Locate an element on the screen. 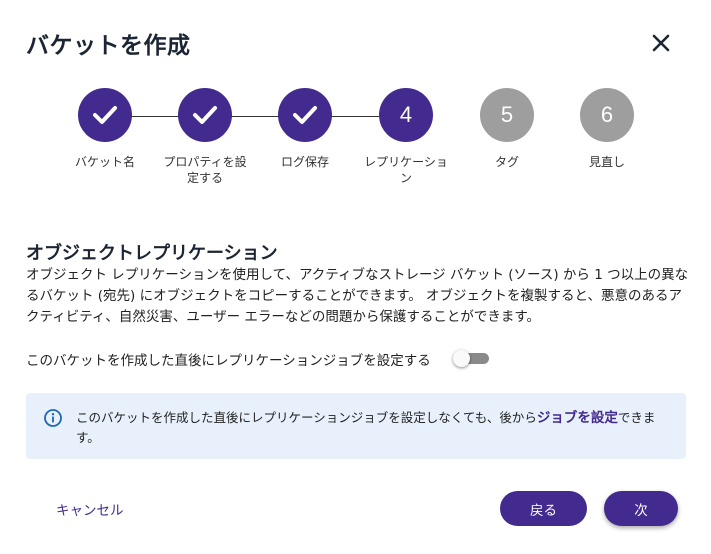 Image resolution: width=711 pixels, height=554 pixels. step-review: 6 見直し is located at coordinates (607, 129).